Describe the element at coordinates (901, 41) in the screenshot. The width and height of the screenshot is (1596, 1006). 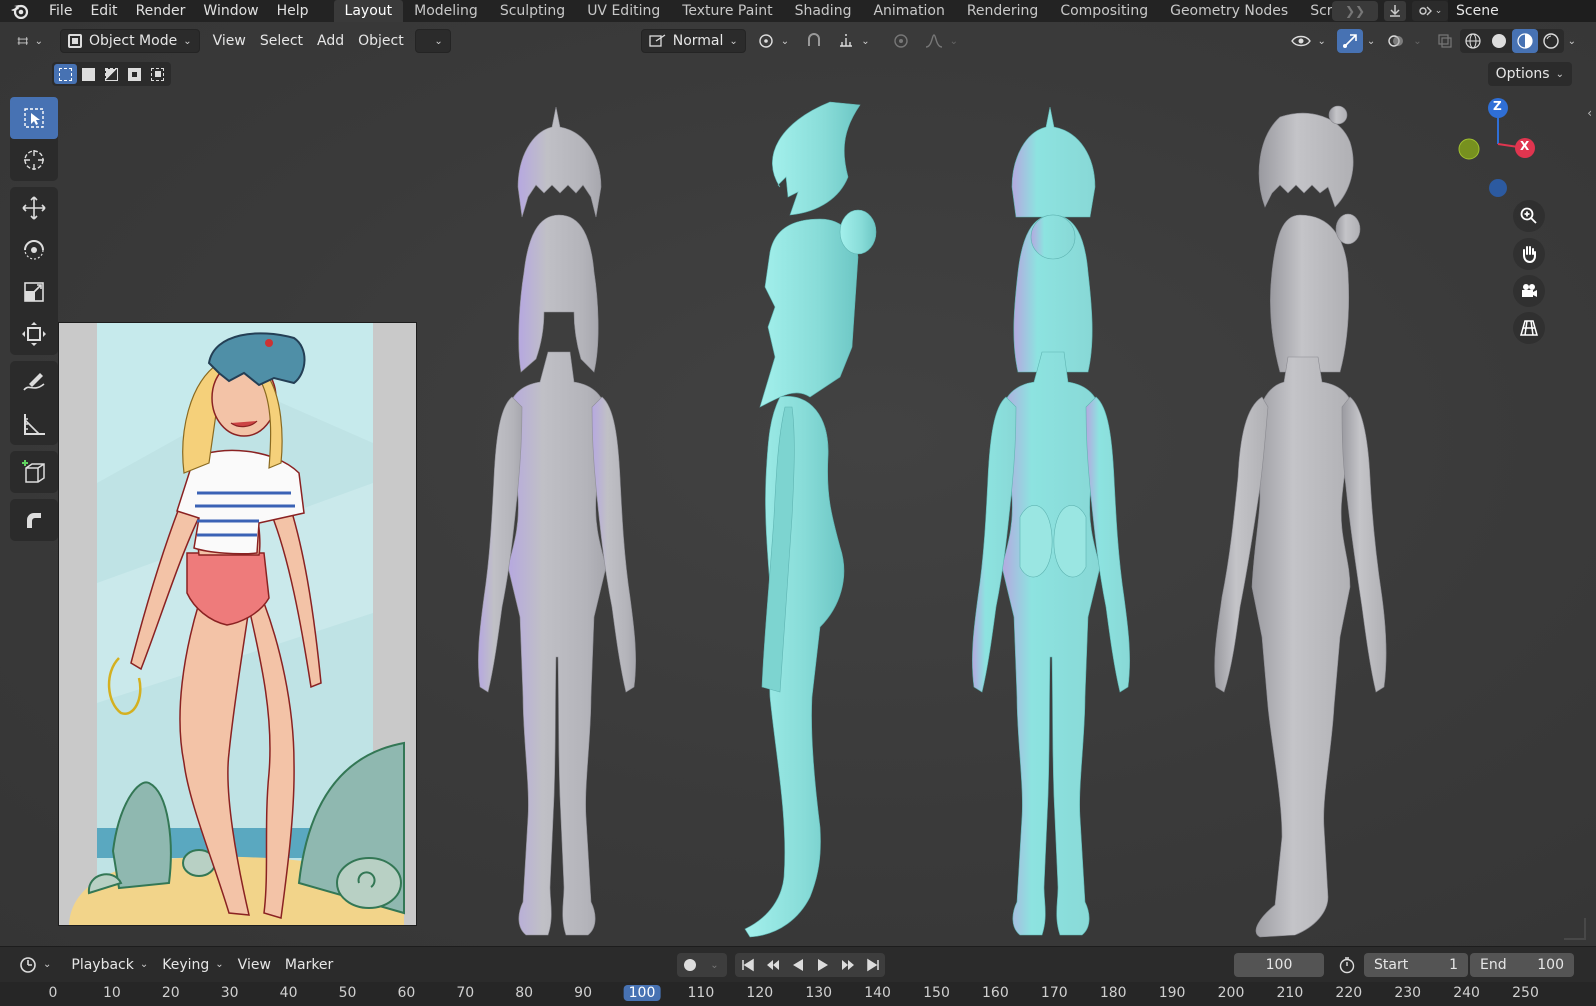
I see `proportional-edit-toggle` at that location.